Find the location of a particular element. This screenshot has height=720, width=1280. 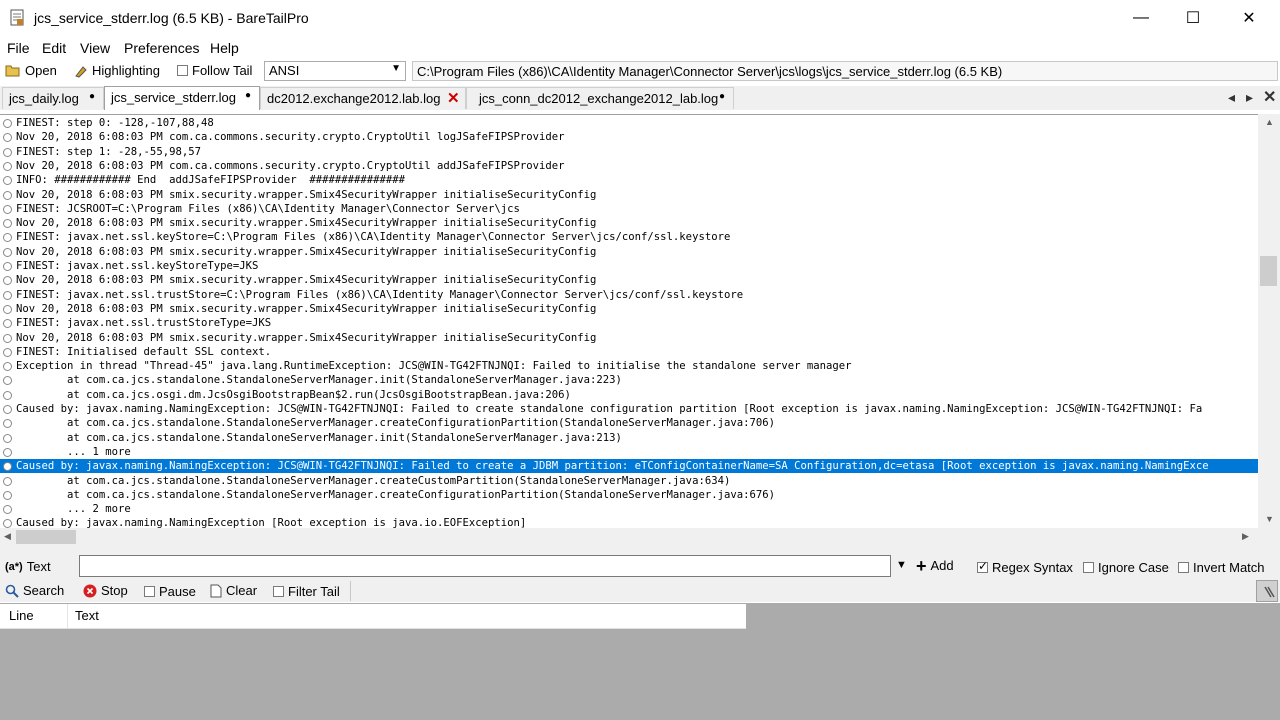

pause-checkbox: Pause is located at coordinates (170, 591).